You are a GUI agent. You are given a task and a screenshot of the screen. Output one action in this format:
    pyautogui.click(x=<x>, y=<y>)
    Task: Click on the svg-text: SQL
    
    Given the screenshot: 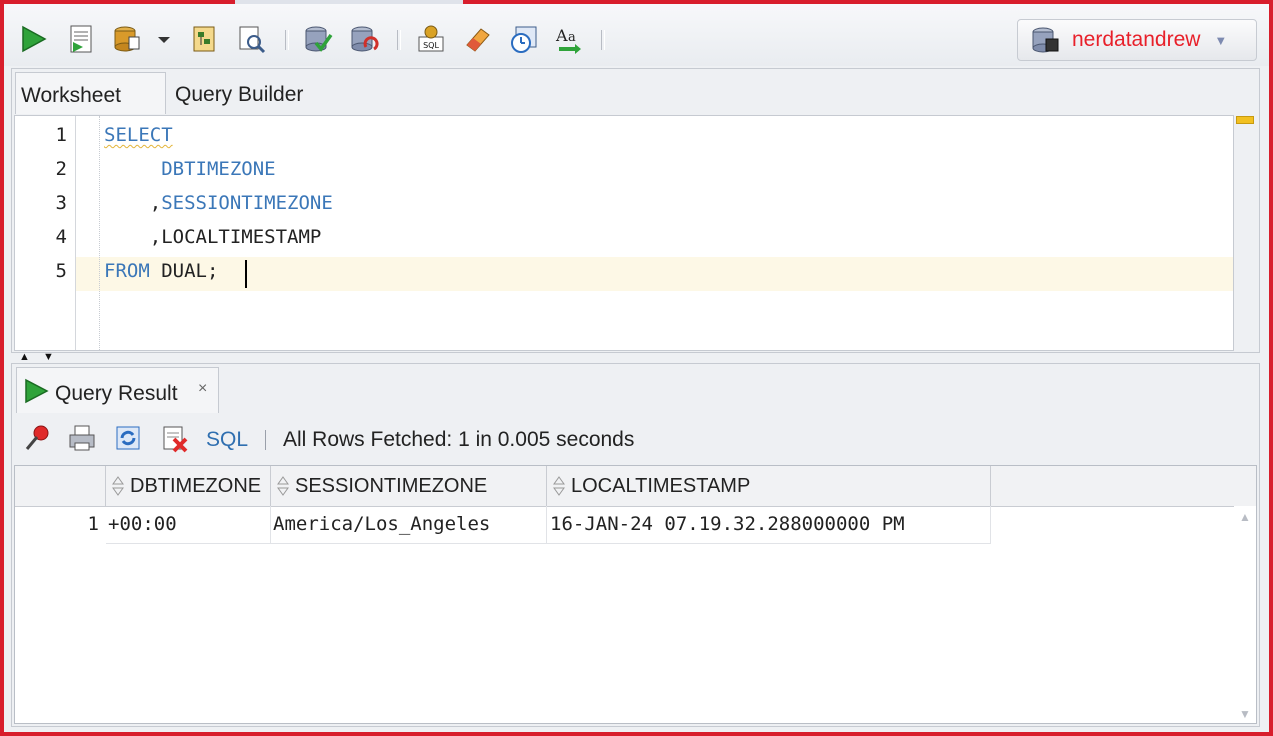 What is the action you would take?
    pyautogui.click(x=431, y=45)
    